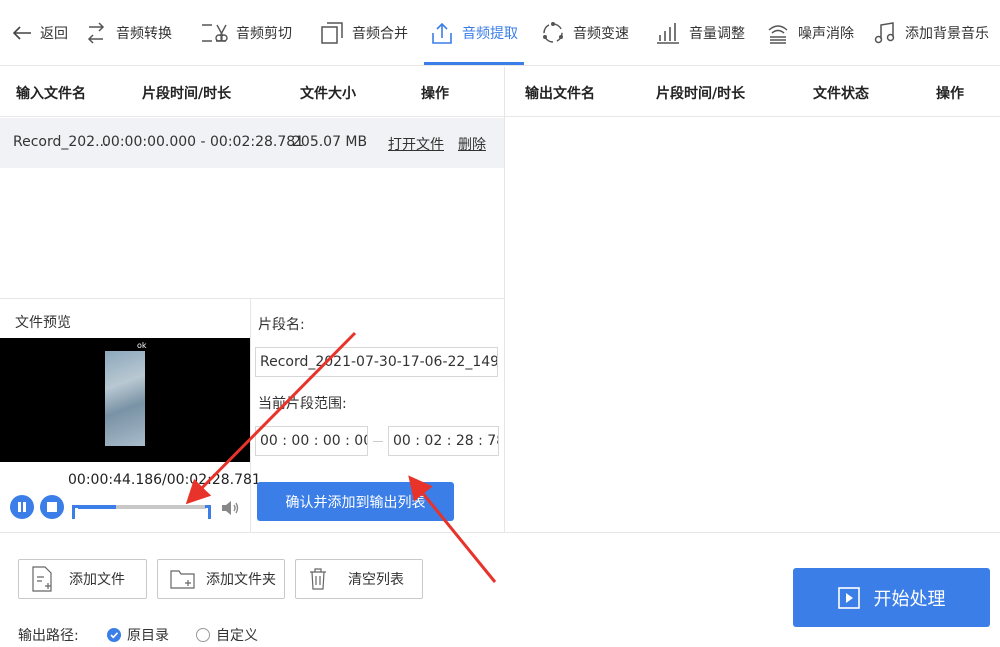  I want to click on radio-custom-label: 自定义, so click(237, 636).